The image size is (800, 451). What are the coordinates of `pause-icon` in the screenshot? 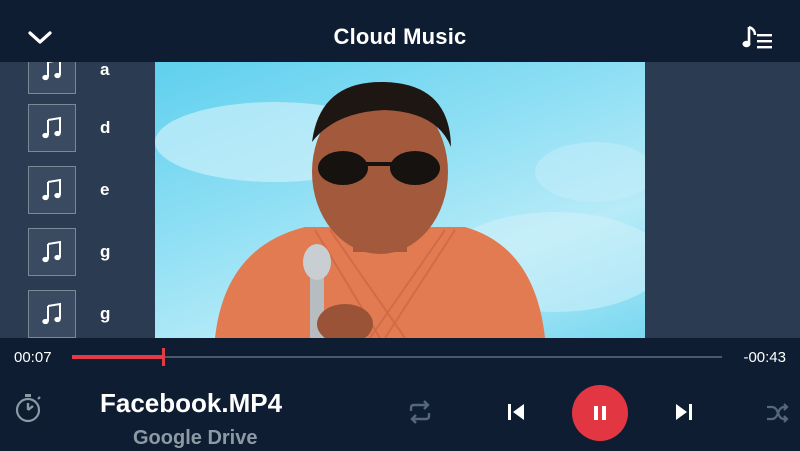 It's located at (600, 413).